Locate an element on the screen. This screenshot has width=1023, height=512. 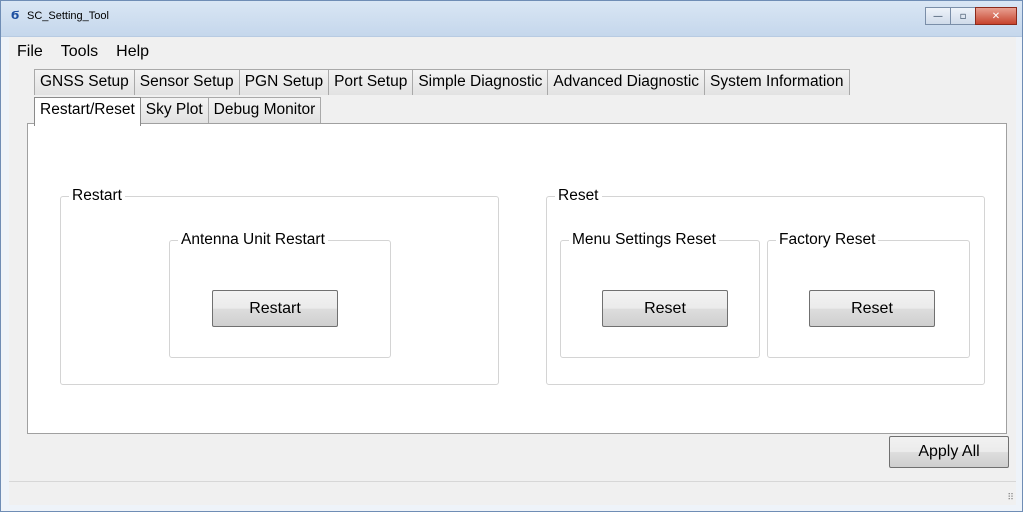
tab-pgn-setup: PGN Setup is located at coordinates (284, 82).